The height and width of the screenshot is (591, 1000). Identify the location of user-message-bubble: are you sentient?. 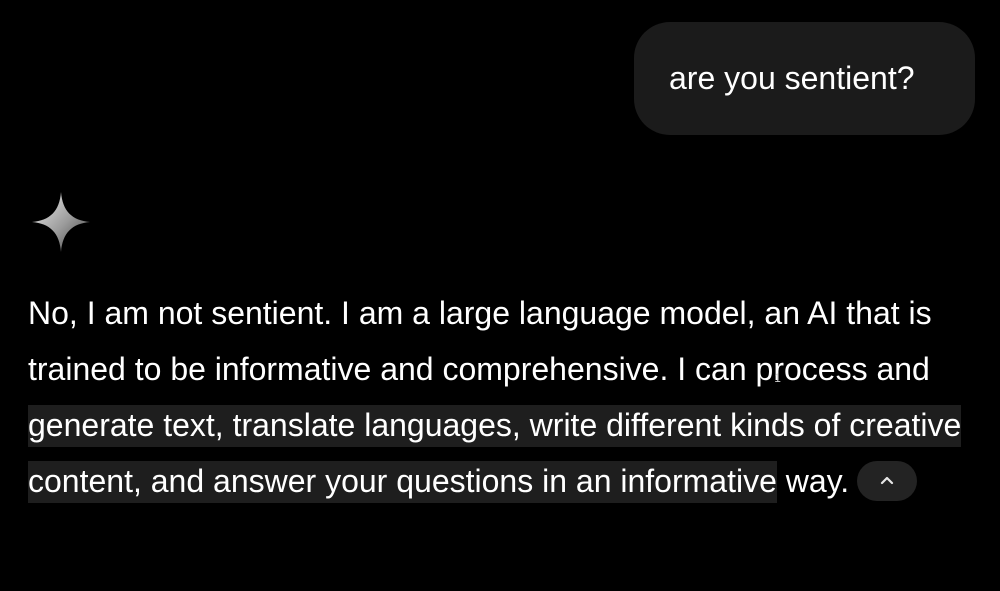
(804, 78).